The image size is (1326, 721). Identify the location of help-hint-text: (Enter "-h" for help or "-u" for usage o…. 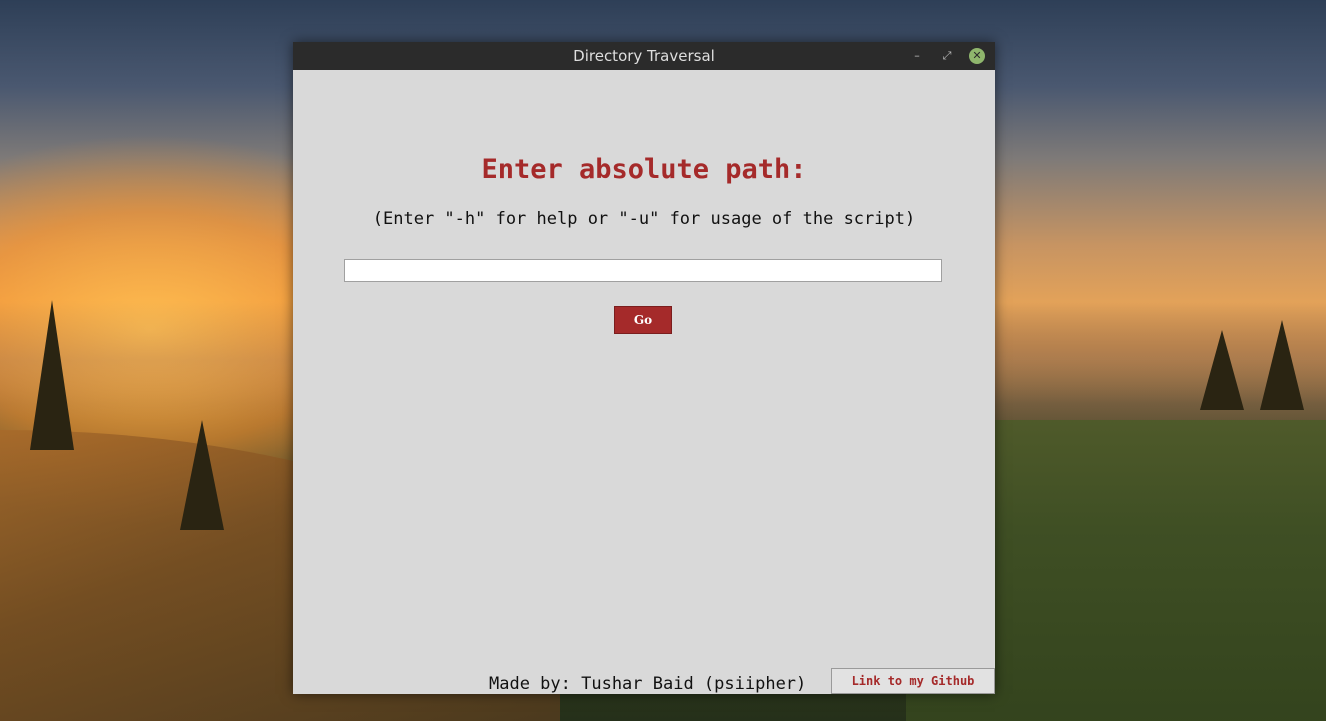
(644, 219).